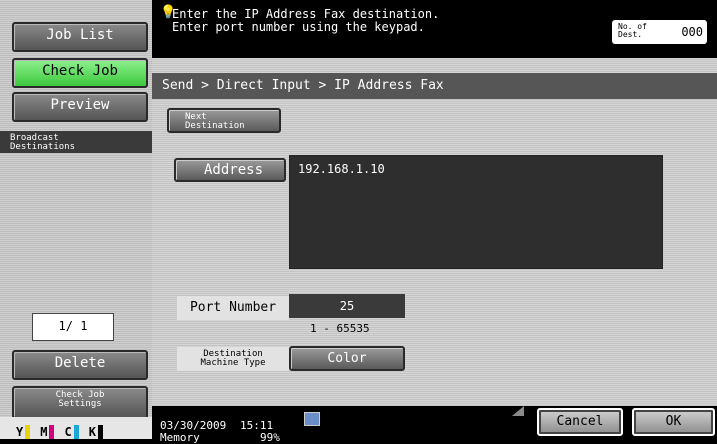 This screenshot has height=444, width=717. I want to click on ok-button: OK, so click(673, 422).